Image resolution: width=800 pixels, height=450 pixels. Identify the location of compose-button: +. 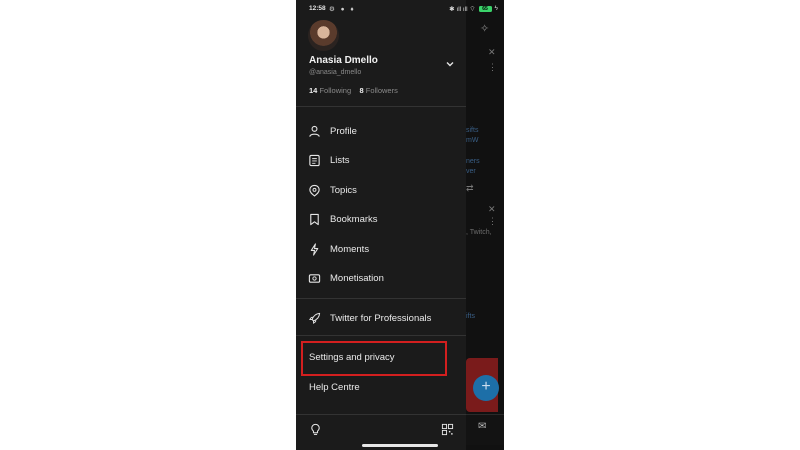
(486, 388).